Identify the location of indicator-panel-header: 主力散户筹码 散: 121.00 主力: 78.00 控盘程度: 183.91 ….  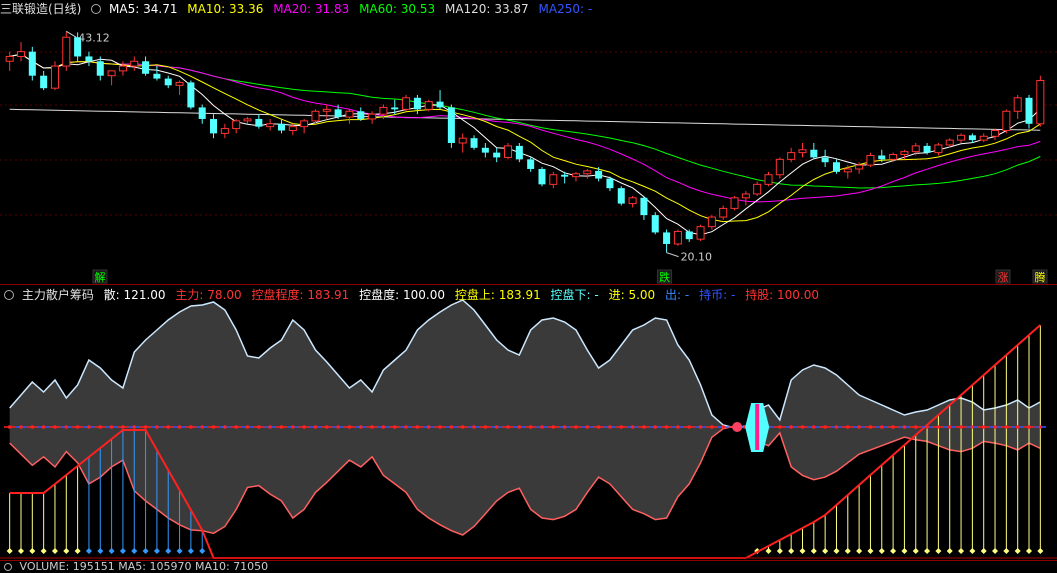
(412, 295).